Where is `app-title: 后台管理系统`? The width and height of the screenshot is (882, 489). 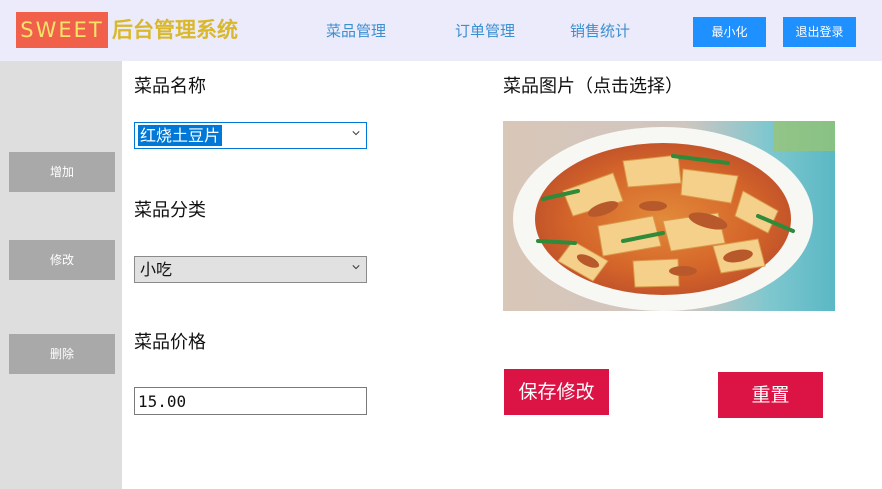
app-title: 后台管理系统 is located at coordinates (175, 30).